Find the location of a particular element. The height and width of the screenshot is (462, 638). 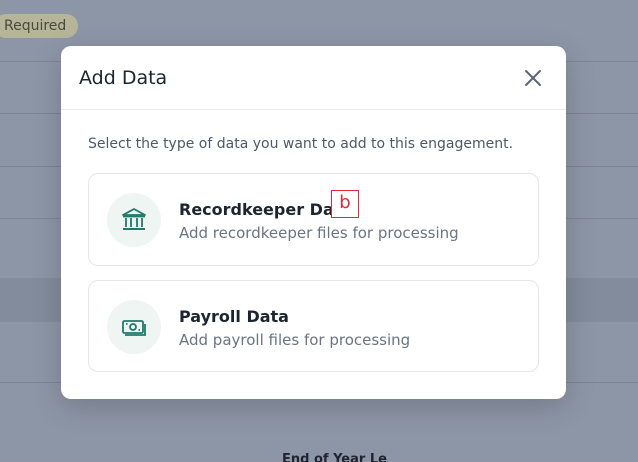

money-icon is located at coordinates (134, 328).